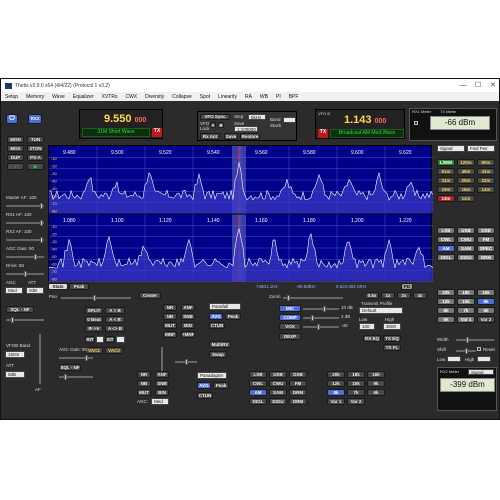 The width and height of the screenshot is (500, 500). I want to click on rx2-filter-button-4: 10k, so click(356, 383).